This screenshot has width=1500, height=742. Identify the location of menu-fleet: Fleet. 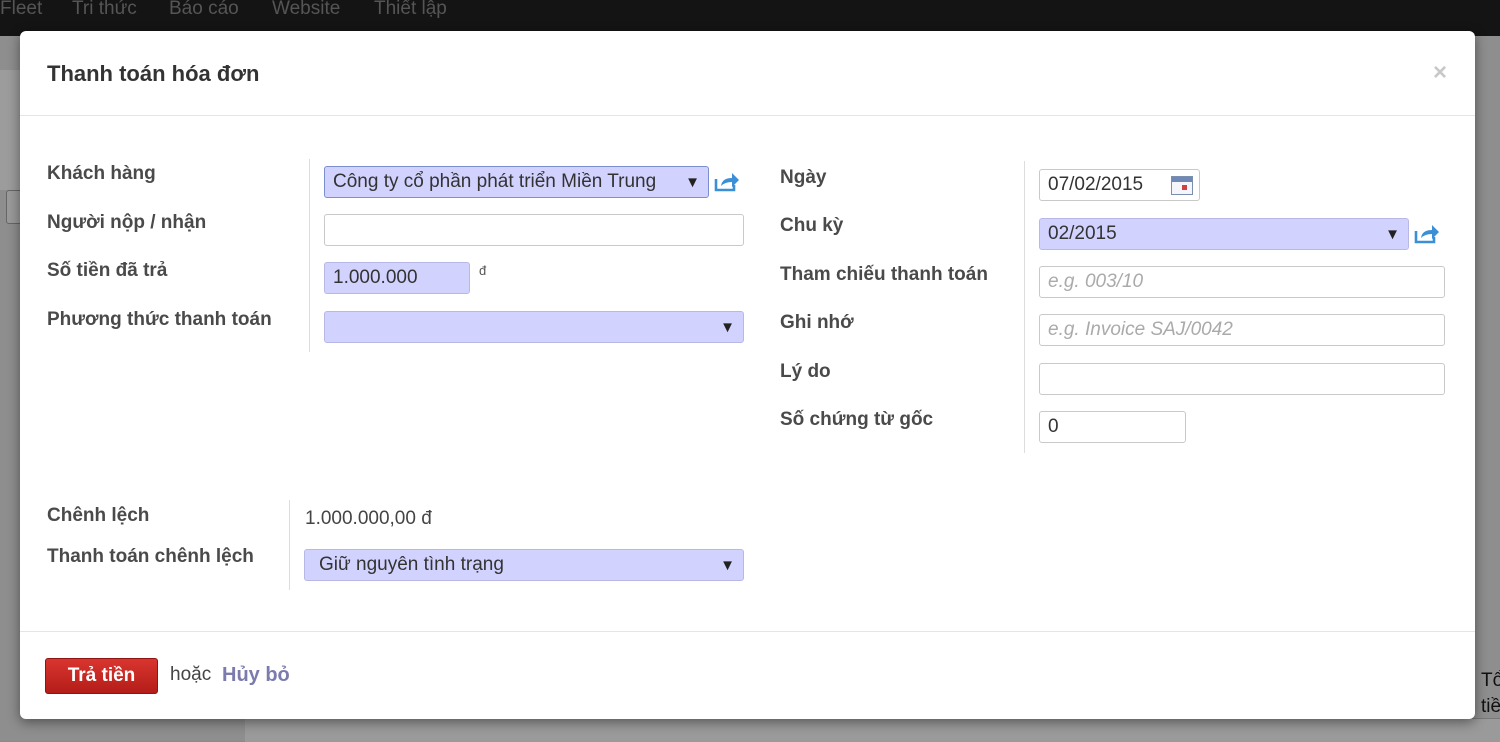
(21, 10).